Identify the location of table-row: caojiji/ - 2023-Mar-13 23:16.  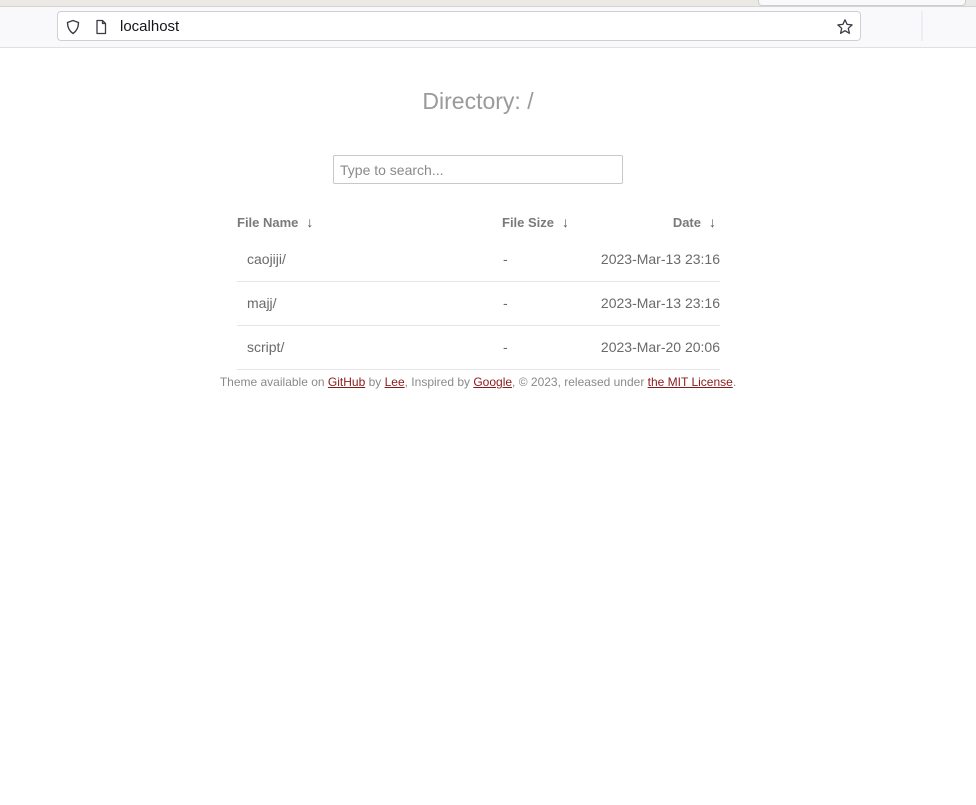
(478, 260).